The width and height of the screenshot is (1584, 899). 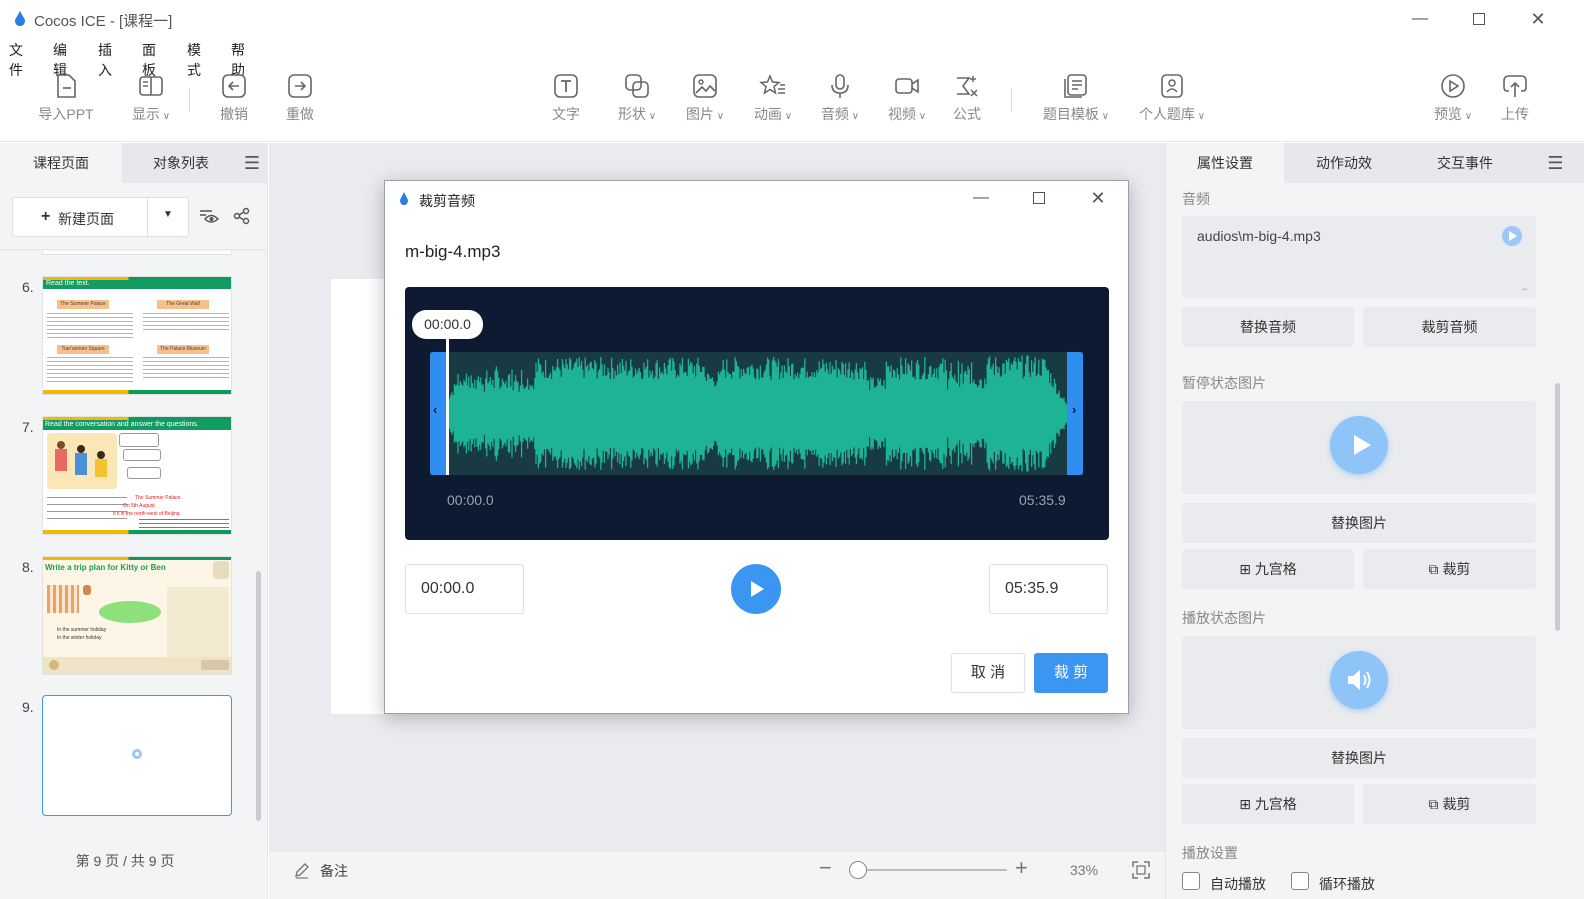 I want to click on play-button-image, so click(x=1359, y=445).